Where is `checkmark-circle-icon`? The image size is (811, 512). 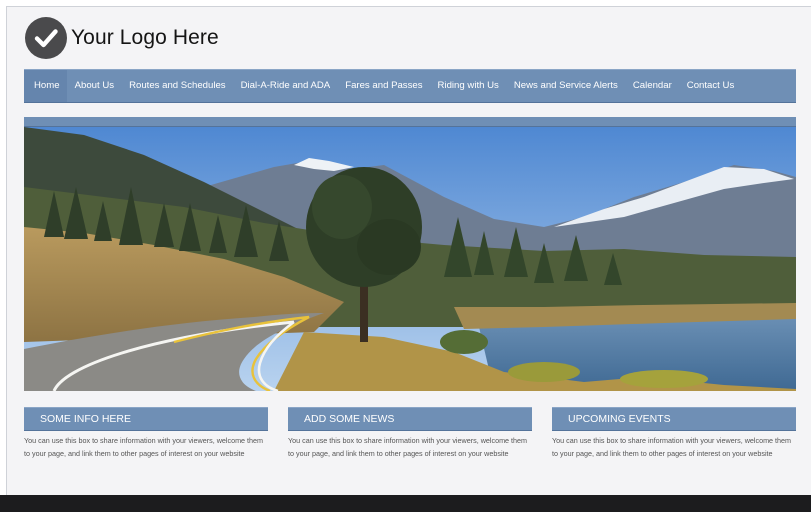 checkmark-circle-icon is located at coordinates (46, 38).